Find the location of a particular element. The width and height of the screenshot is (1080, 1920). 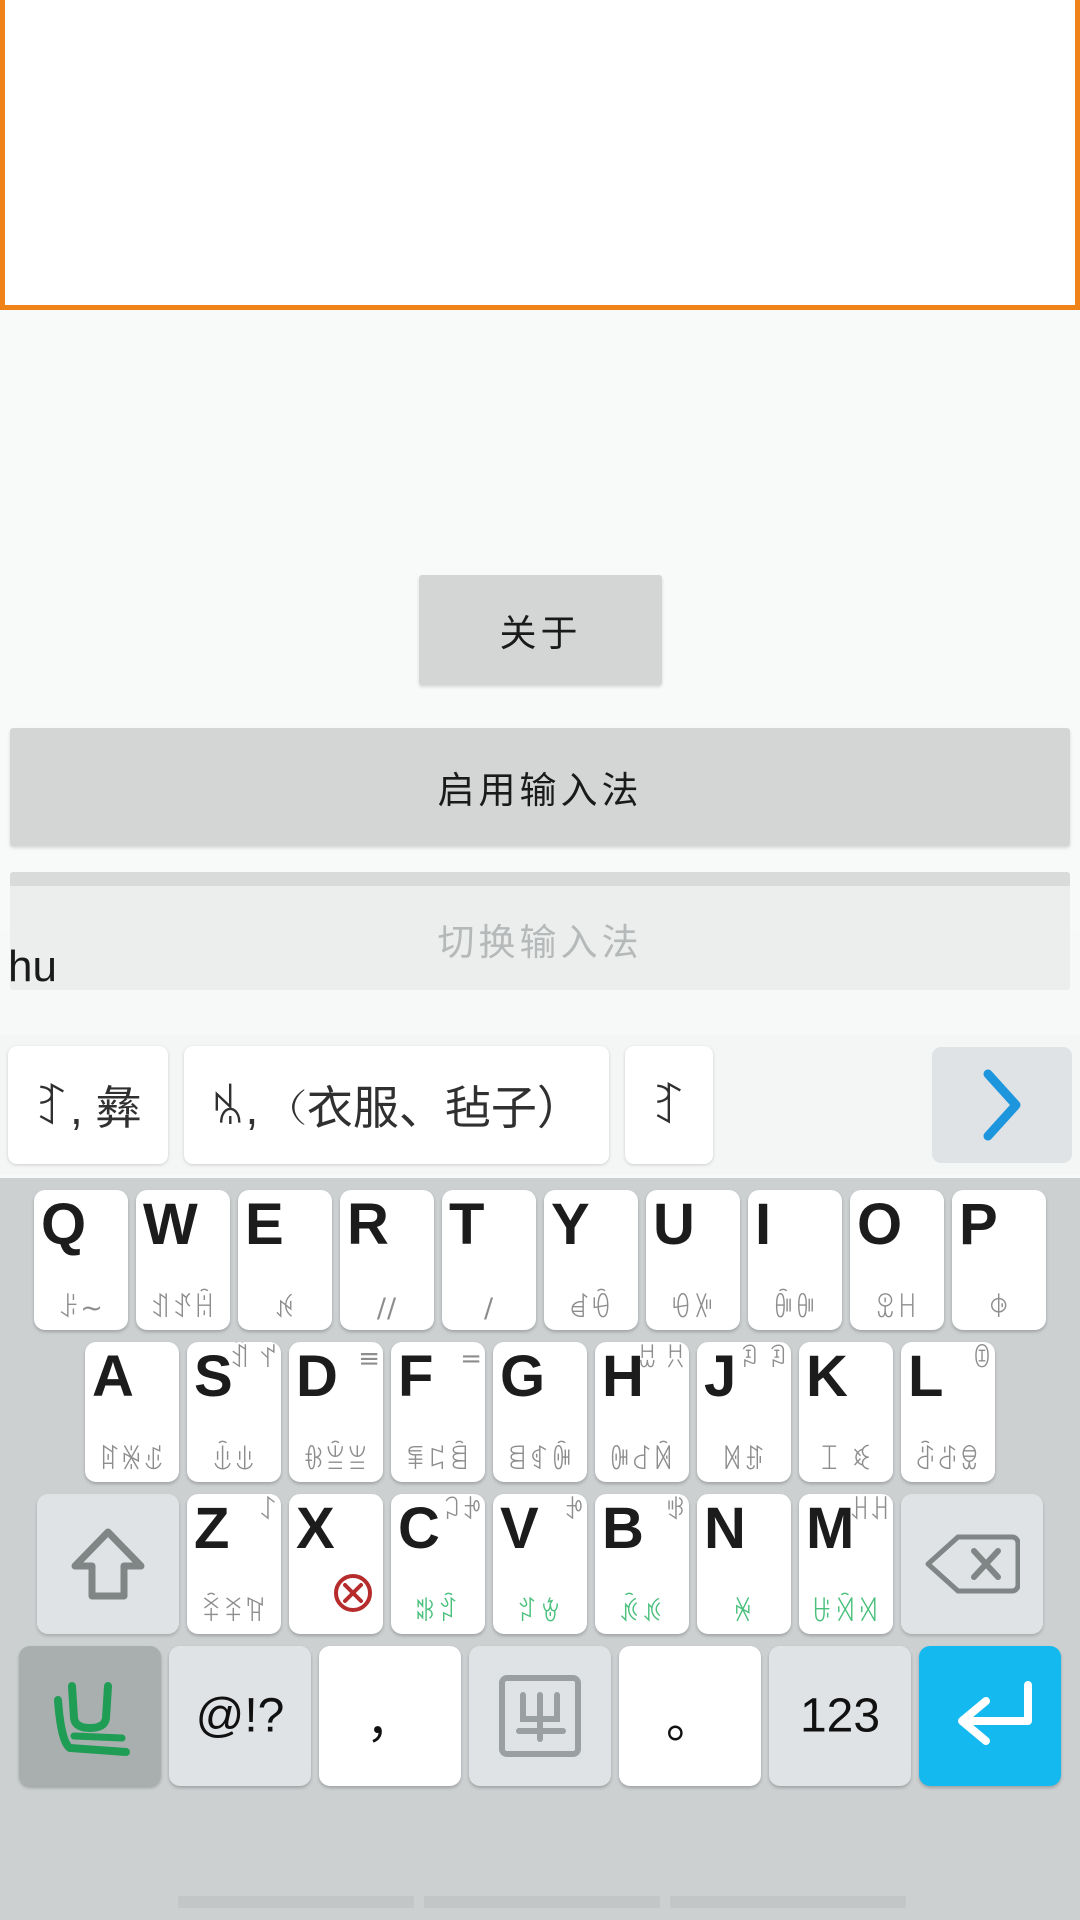

about-button: 关于 is located at coordinates (540, 630).